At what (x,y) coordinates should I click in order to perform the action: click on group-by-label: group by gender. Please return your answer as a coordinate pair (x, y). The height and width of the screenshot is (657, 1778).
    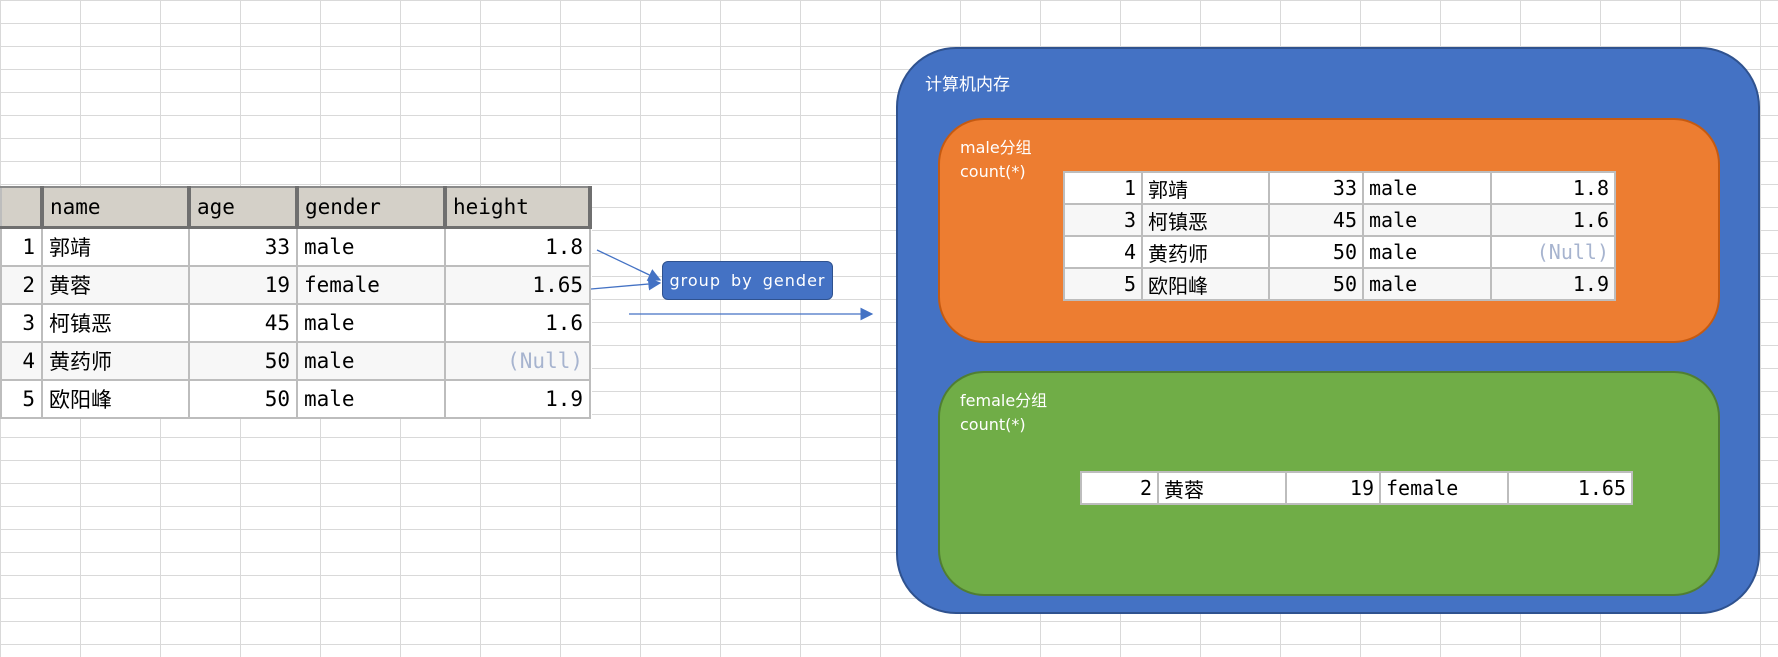
    Looking at the image, I should click on (747, 280).